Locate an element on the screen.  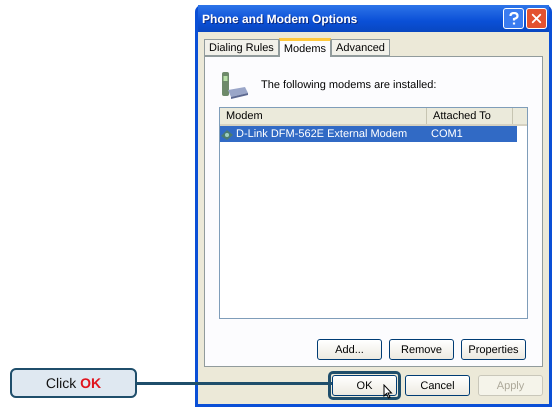
help-icon is located at coordinates (513, 18).